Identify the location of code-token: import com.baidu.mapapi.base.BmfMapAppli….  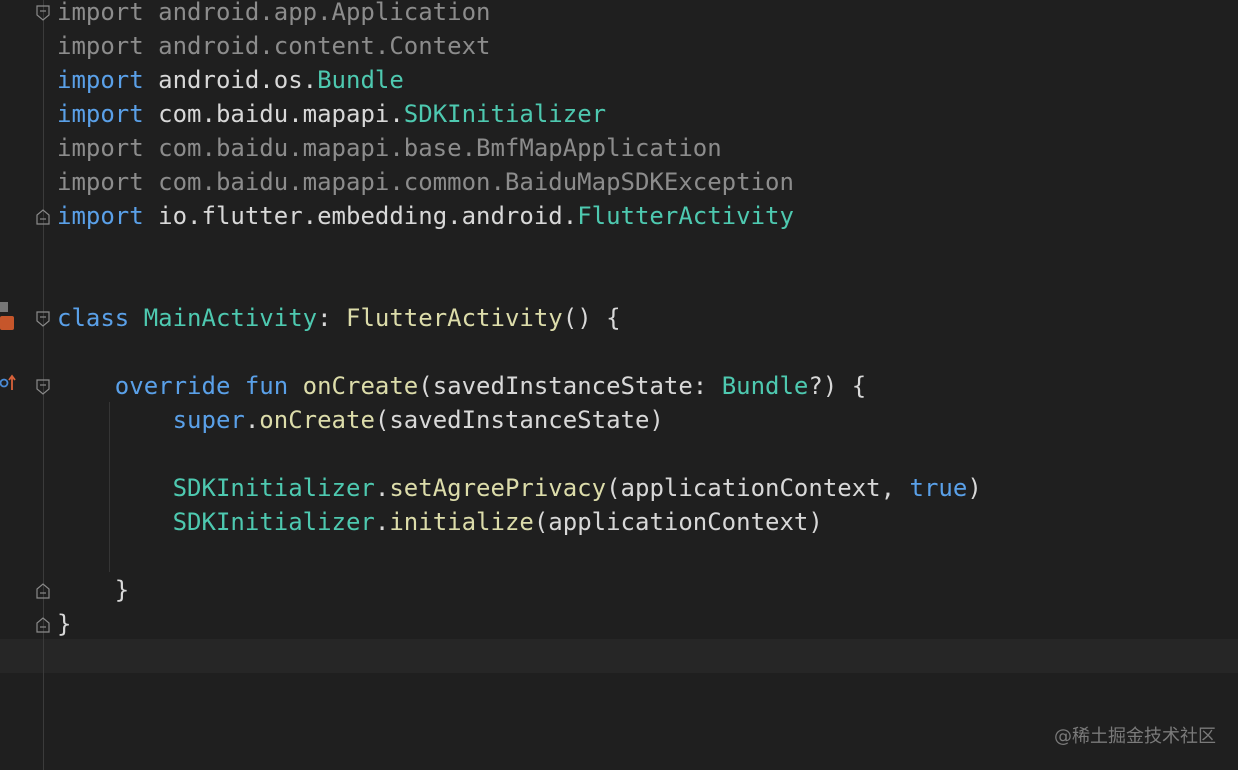
(389, 148).